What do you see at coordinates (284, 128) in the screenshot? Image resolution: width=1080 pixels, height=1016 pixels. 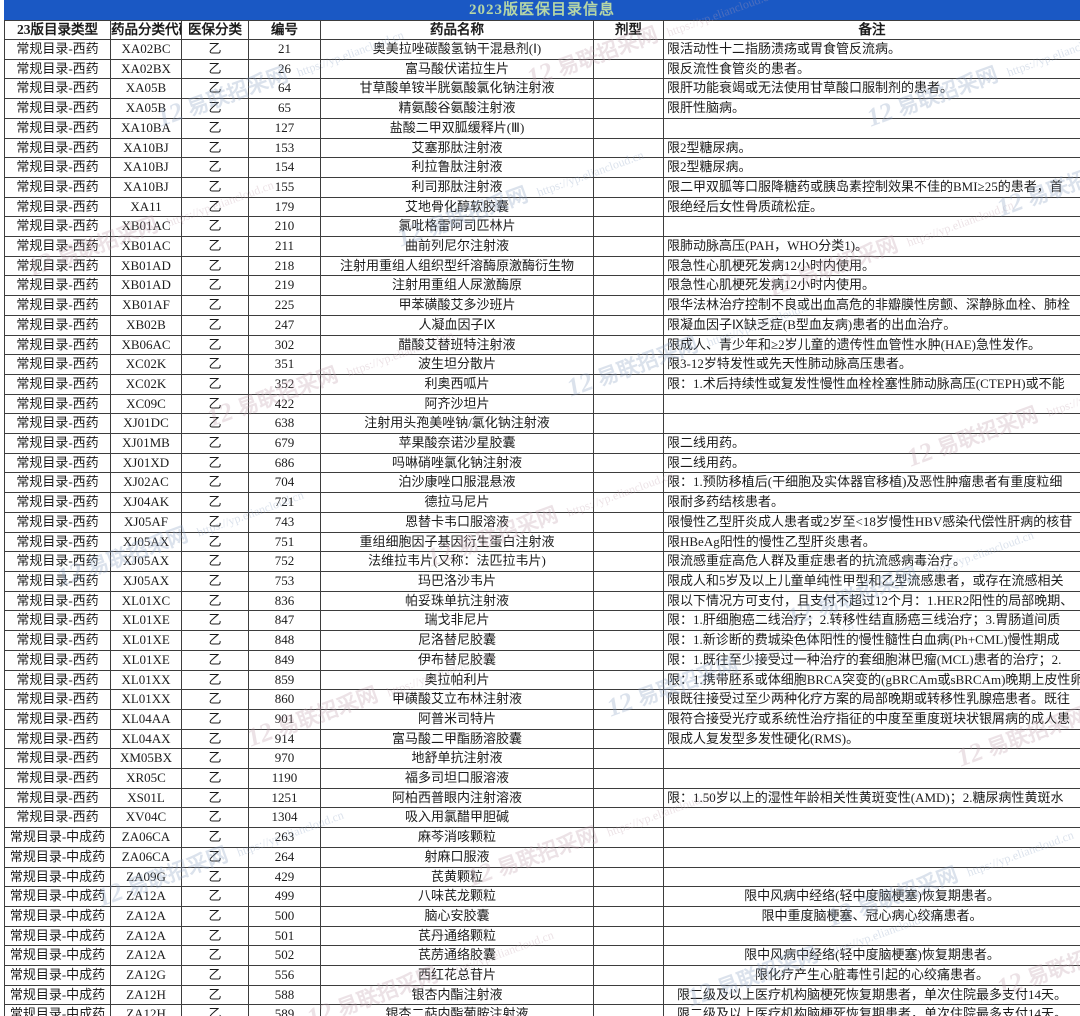 I see `cell-number: 127` at bounding box center [284, 128].